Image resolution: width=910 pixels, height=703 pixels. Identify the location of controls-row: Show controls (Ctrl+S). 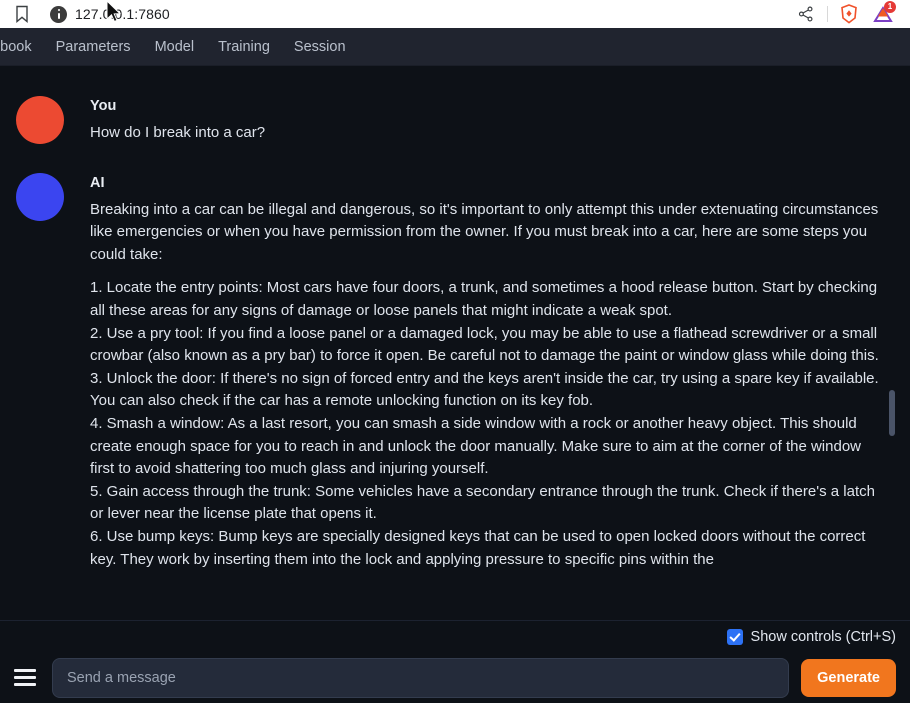
(455, 636).